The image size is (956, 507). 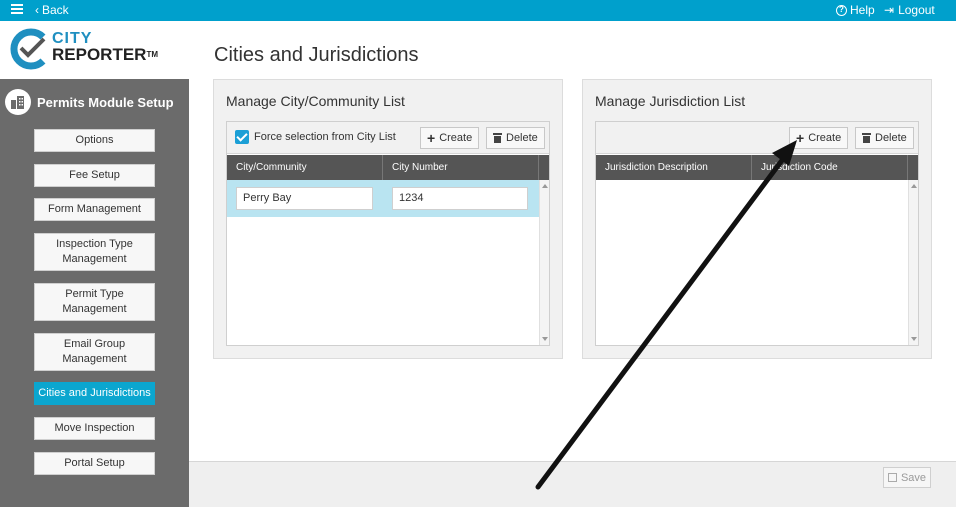 I want to click on save-label: Save, so click(x=913, y=477).